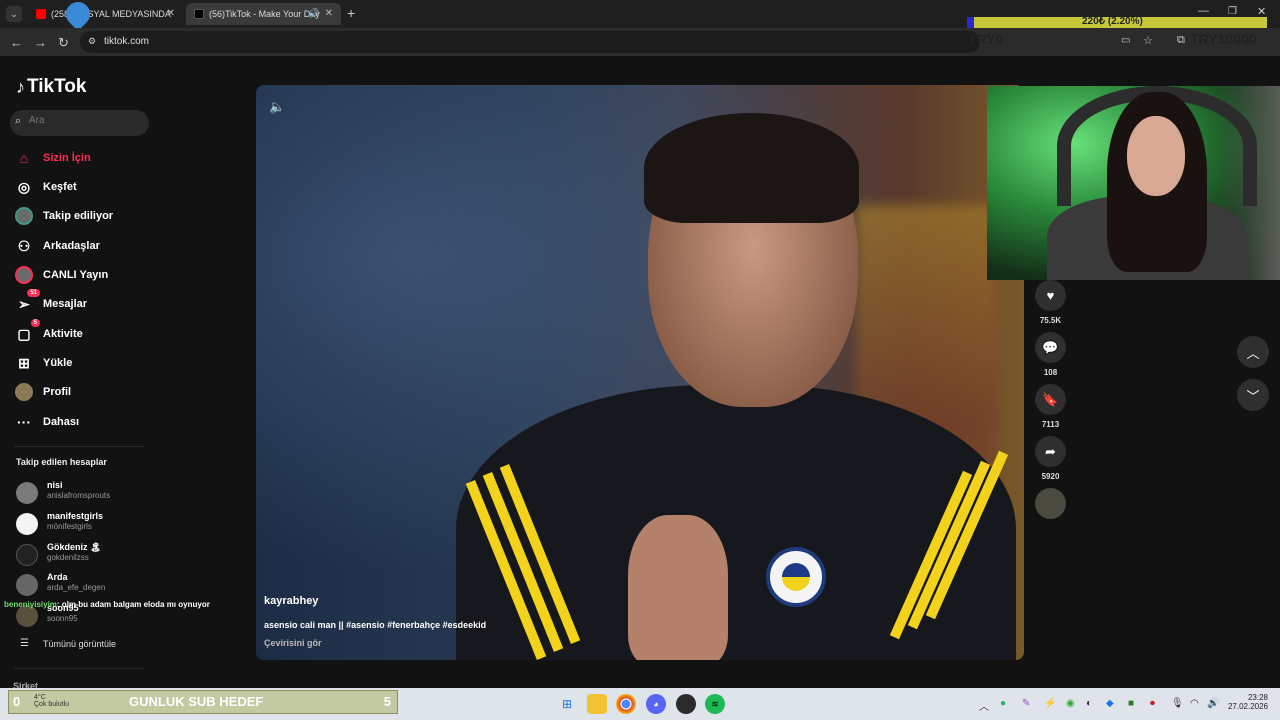  Describe the element at coordinates (52, 158) in the screenshot. I see `nav-for-you: ⌂ Sizin İçin` at that location.